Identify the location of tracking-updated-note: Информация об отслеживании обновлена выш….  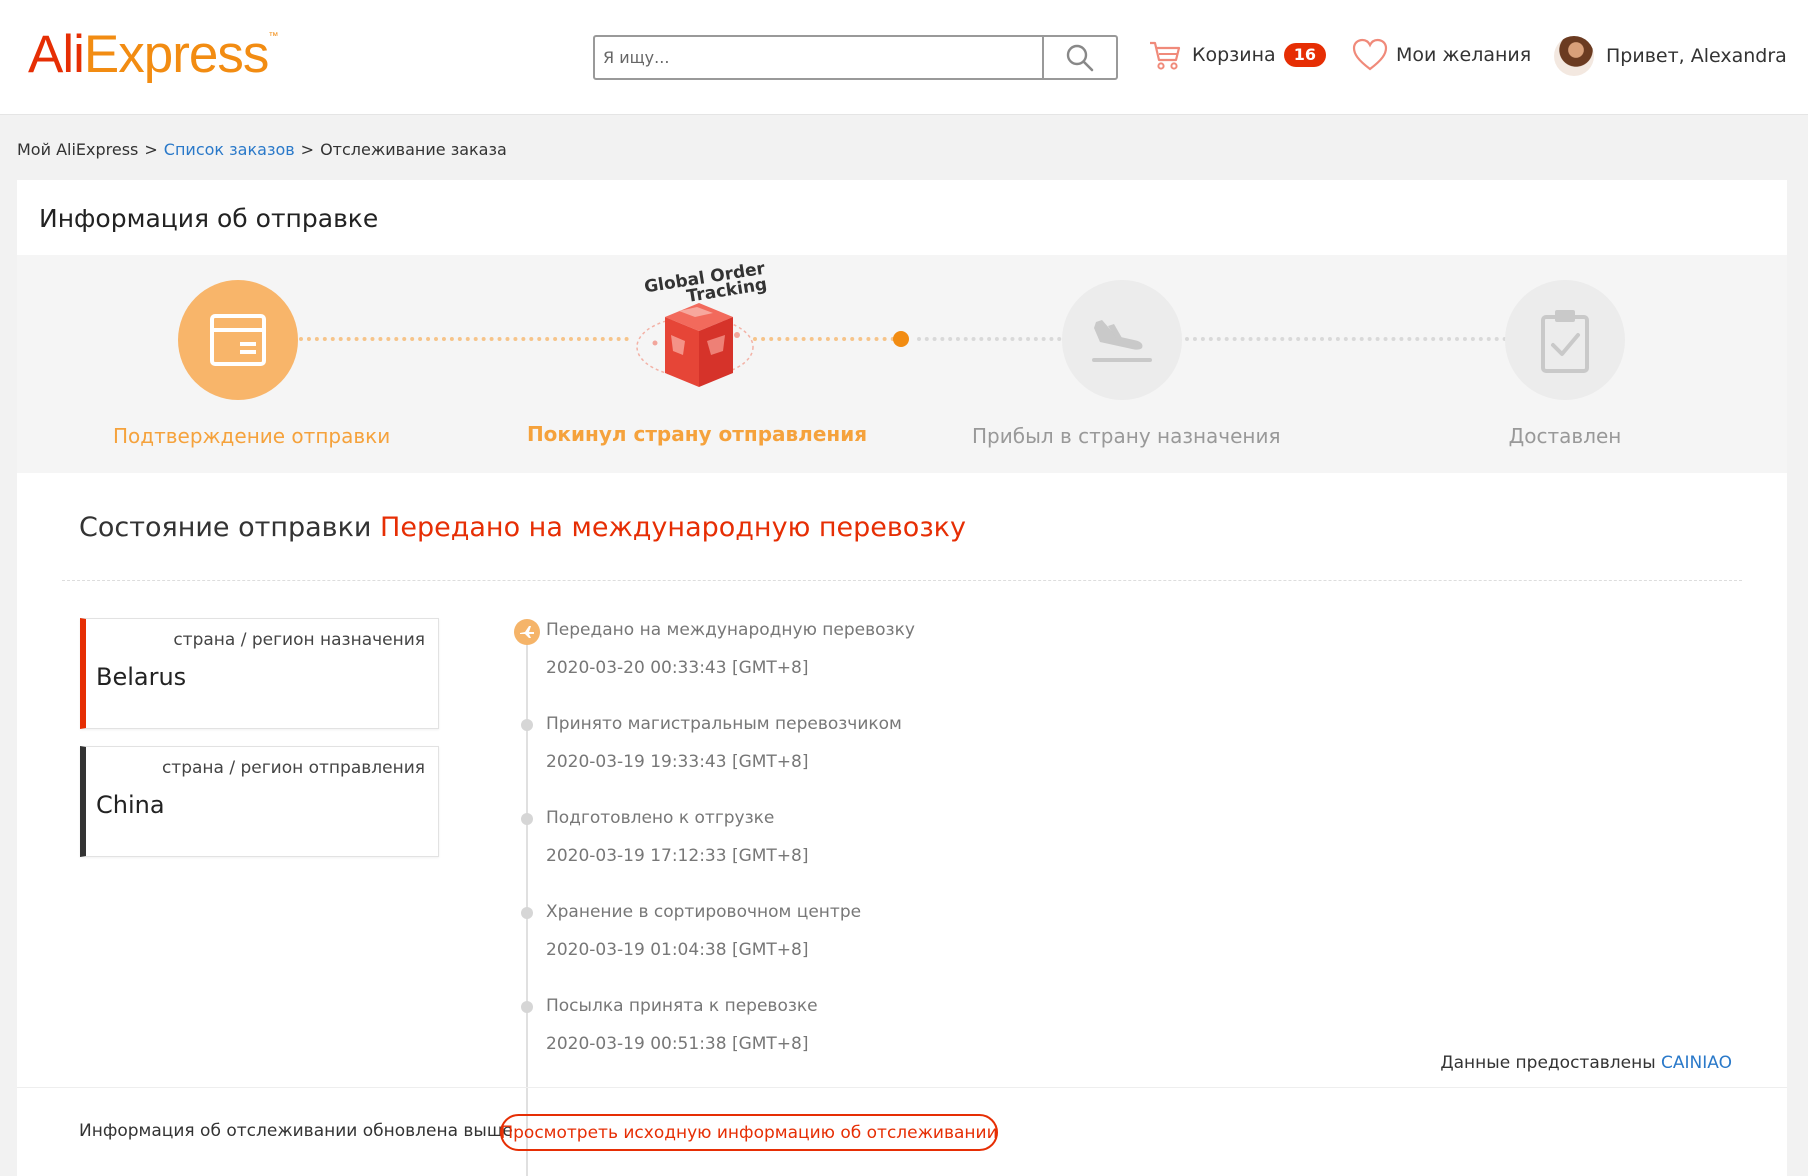
(296, 1131).